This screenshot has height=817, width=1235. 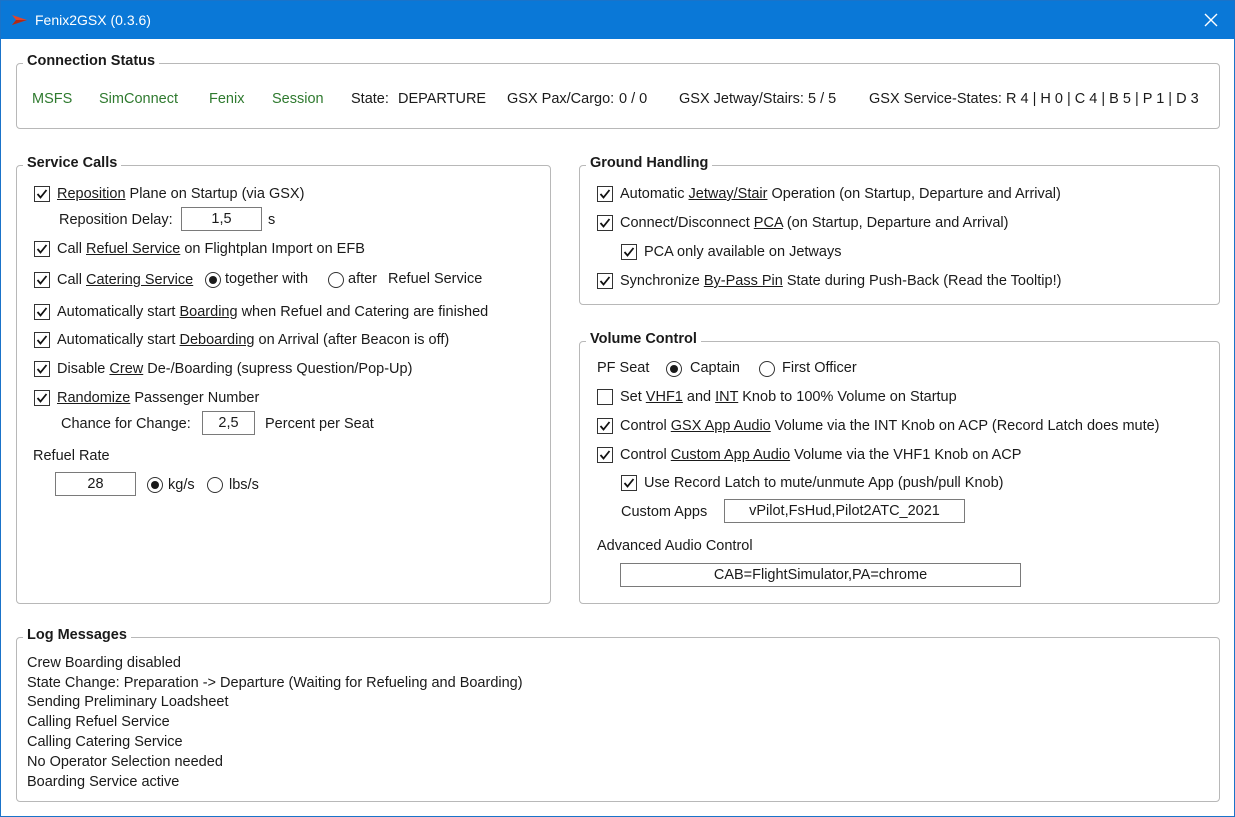 What do you see at coordinates (227, 99) in the screenshot?
I see `fenix-status: Fenix` at bounding box center [227, 99].